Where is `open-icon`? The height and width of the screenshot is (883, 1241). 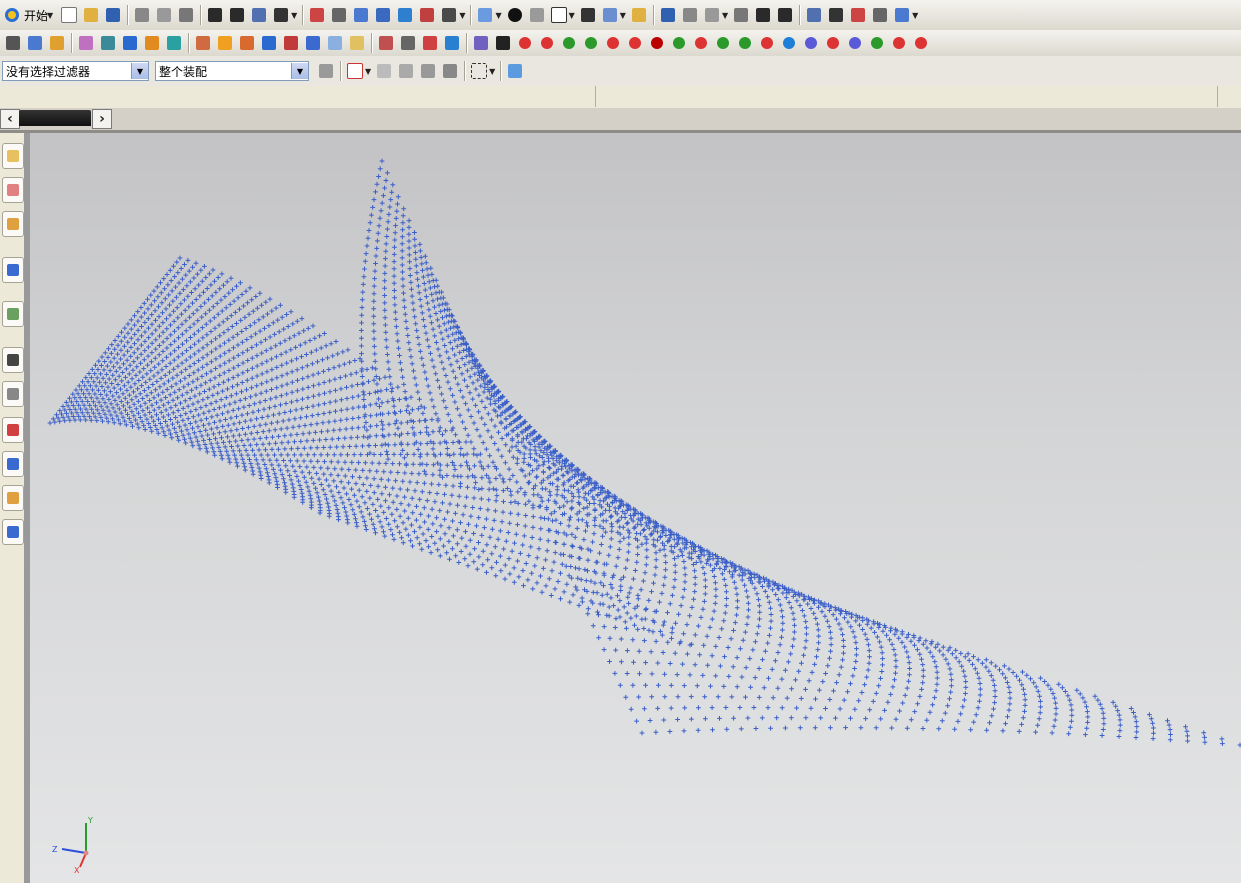 open-icon is located at coordinates (91, 15).